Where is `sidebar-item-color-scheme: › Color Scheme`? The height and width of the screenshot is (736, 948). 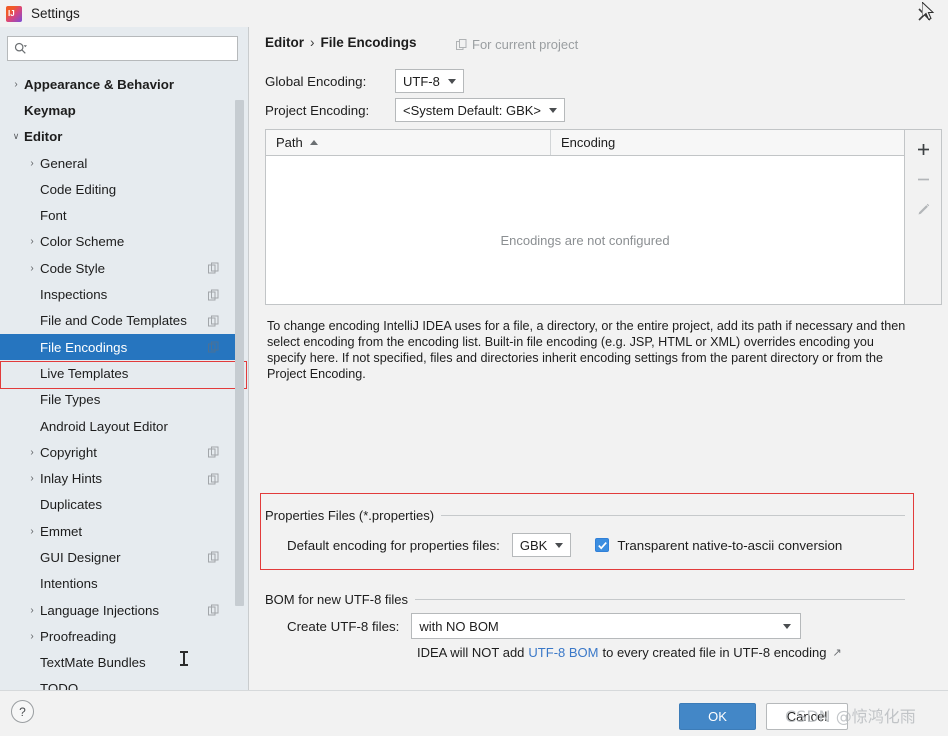
sidebar-item-color-scheme: › Color Scheme is located at coordinates (120, 242).